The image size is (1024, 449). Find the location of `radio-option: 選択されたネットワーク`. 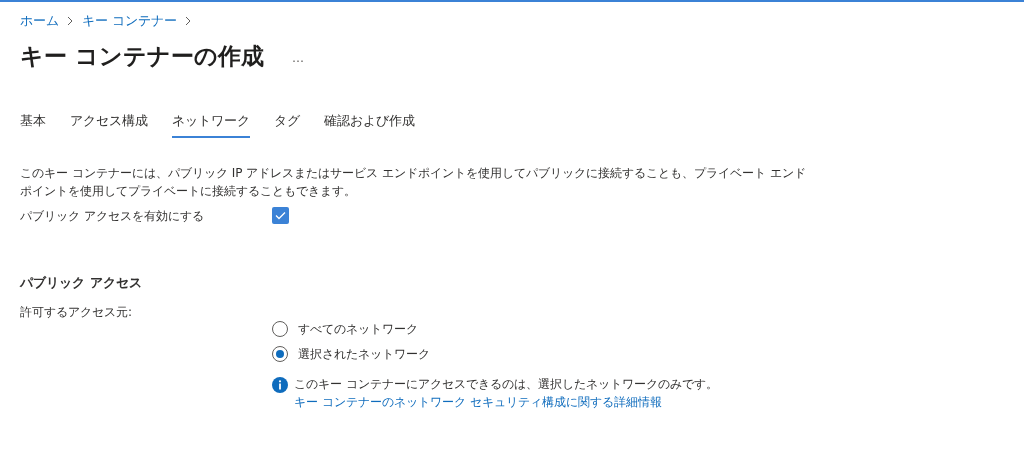

radio-option: 選択されたネットワーク is located at coordinates (517, 353).